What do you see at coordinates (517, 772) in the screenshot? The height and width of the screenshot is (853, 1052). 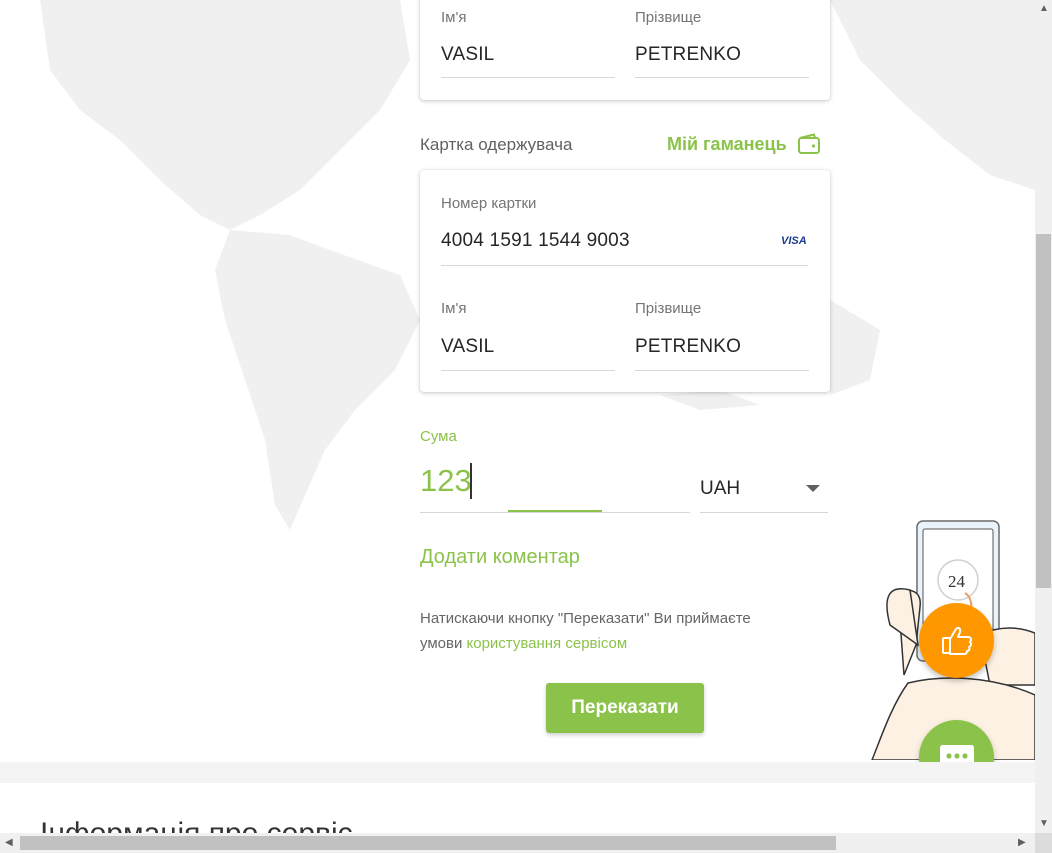 I see `section-divider` at bounding box center [517, 772].